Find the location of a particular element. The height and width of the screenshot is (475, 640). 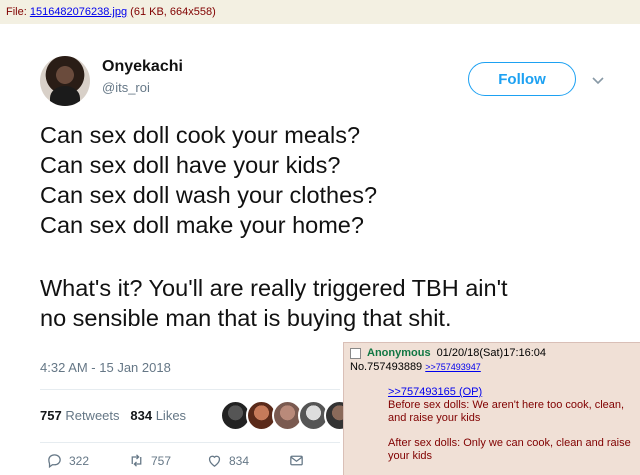

post-number-line: No.757493889 >>757493947 is located at coordinates (492, 367).